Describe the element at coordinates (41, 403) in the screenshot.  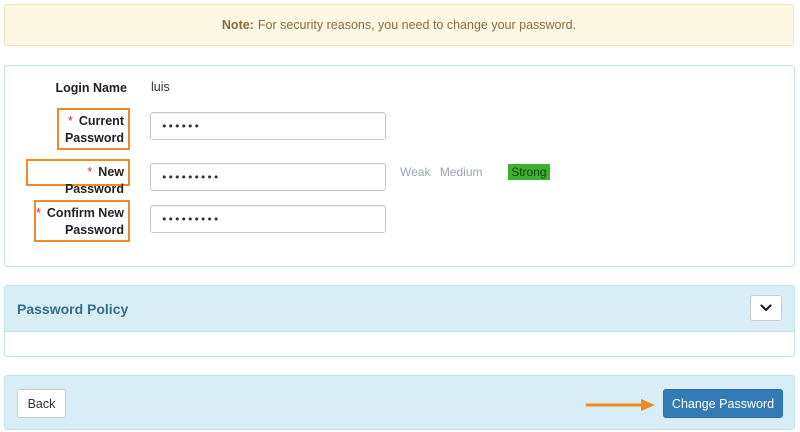
I see `back-button: Back` at that location.